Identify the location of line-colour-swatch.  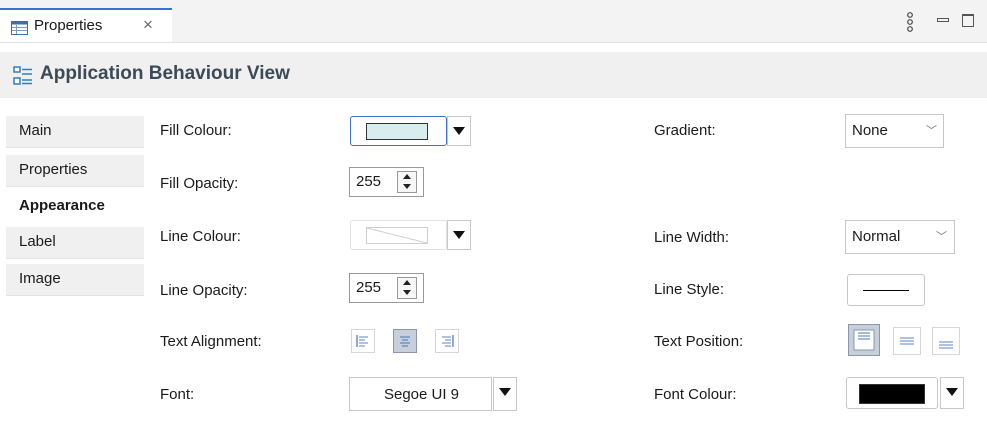
(397, 235).